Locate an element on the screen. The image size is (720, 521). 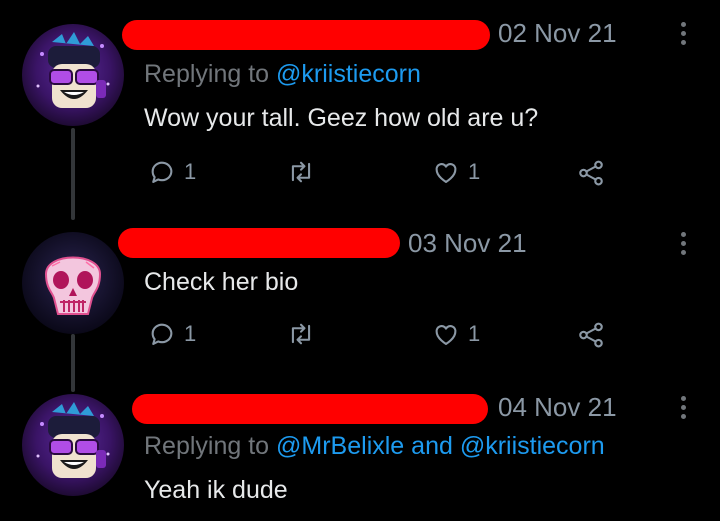
replying-to-line: Replying to @kriistiecorn is located at coordinates (282, 74).